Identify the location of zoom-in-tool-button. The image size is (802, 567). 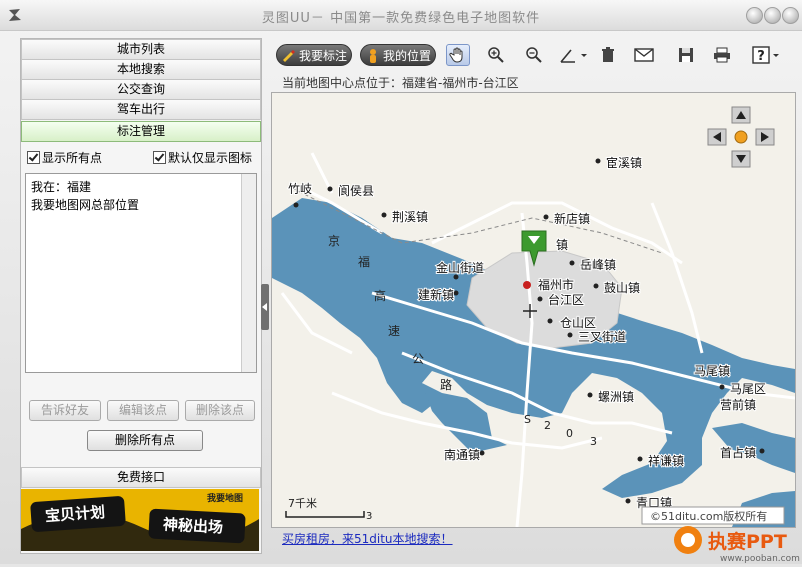
(496, 55).